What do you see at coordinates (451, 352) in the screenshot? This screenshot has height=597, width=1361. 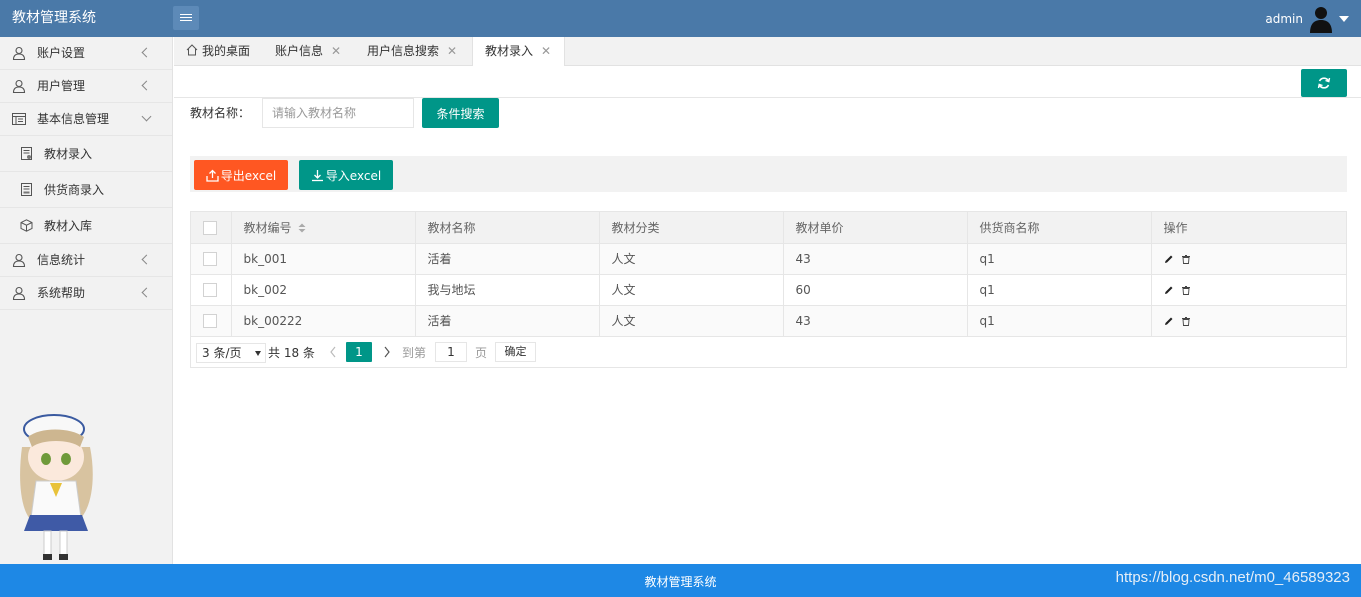 I see `goto-page-input` at bounding box center [451, 352].